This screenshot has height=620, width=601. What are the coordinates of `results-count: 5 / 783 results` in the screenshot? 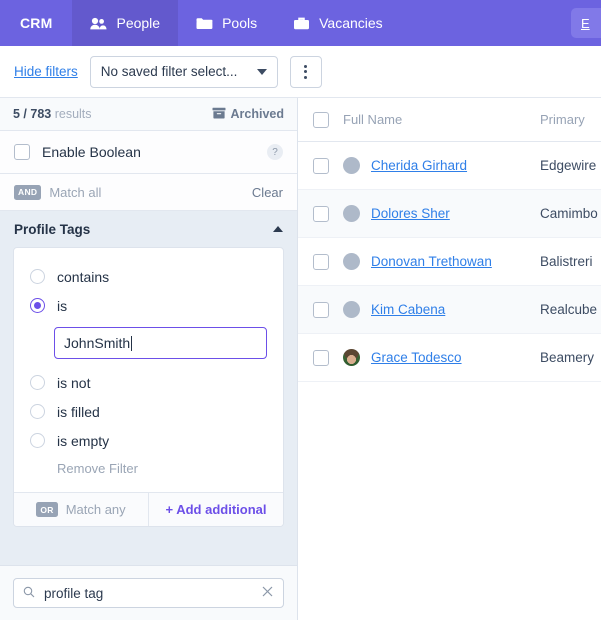 It's located at (52, 114).